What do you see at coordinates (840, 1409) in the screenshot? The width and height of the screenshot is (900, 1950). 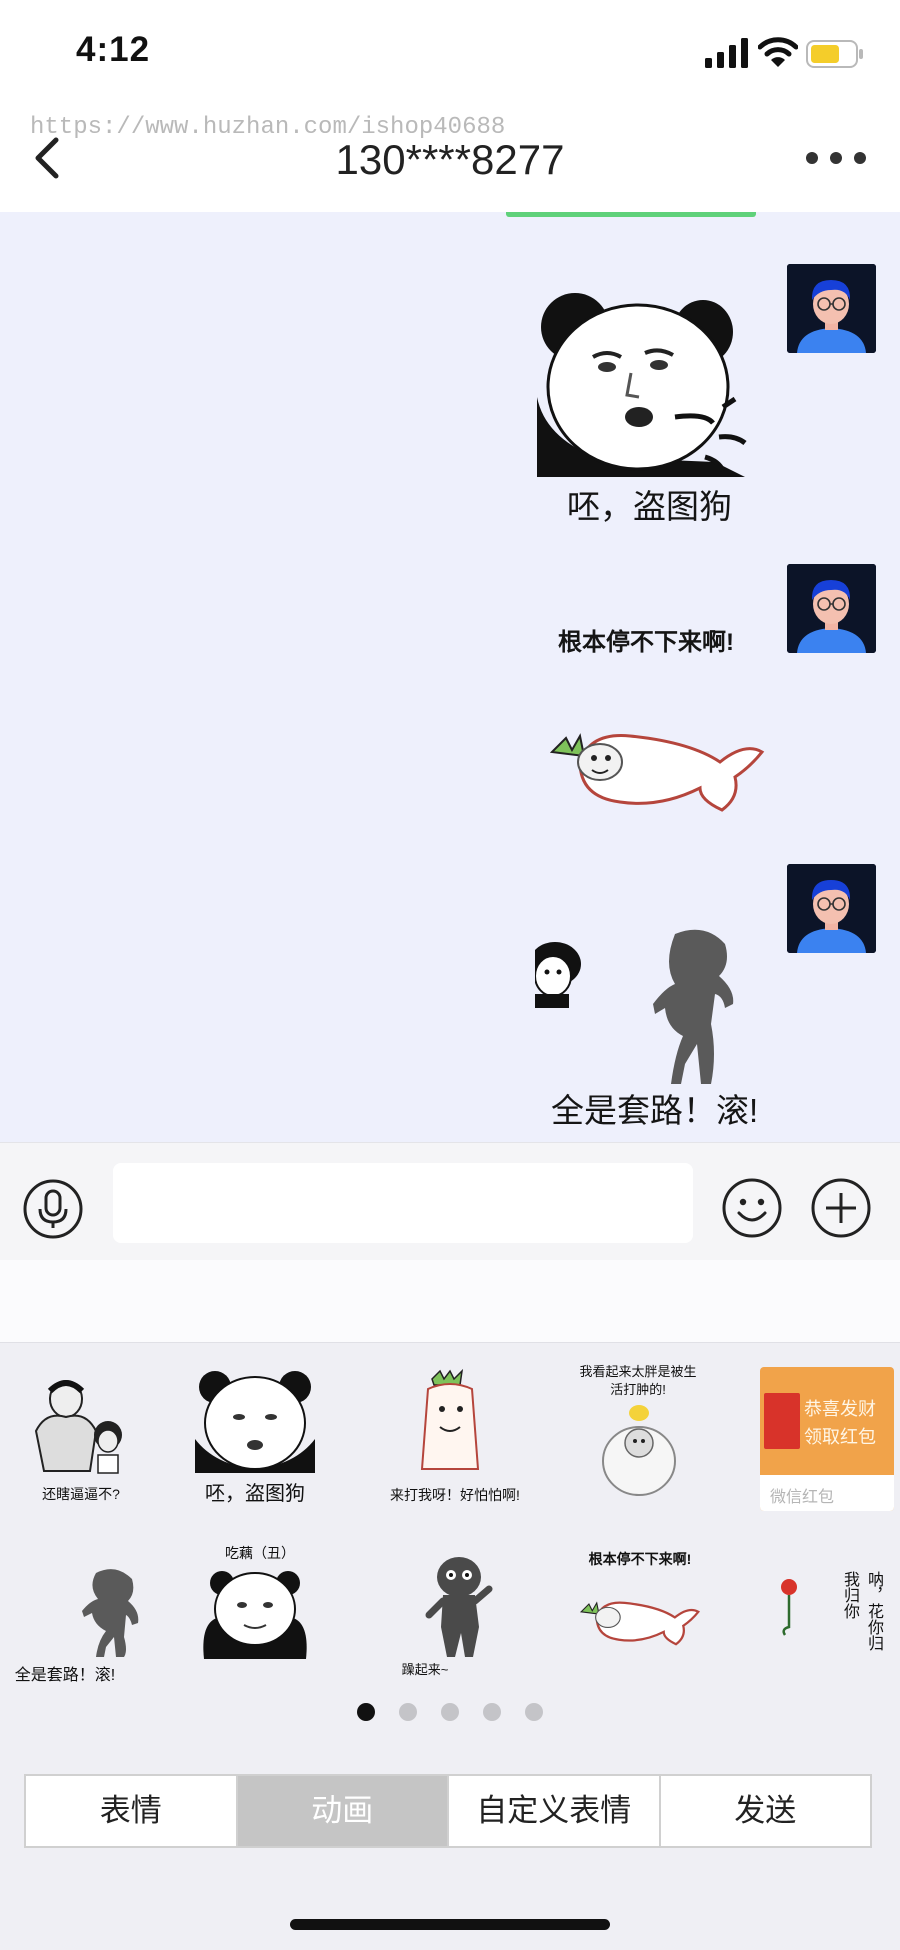 I see `red-packet-title: 恭喜发财` at bounding box center [840, 1409].